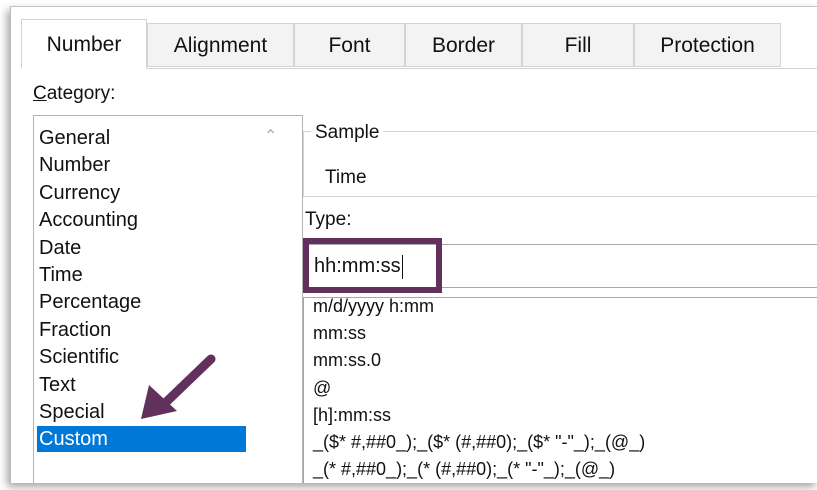  Describe the element at coordinates (141, 220) in the screenshot. I see `category-item-accounting: Accounting` at that location.